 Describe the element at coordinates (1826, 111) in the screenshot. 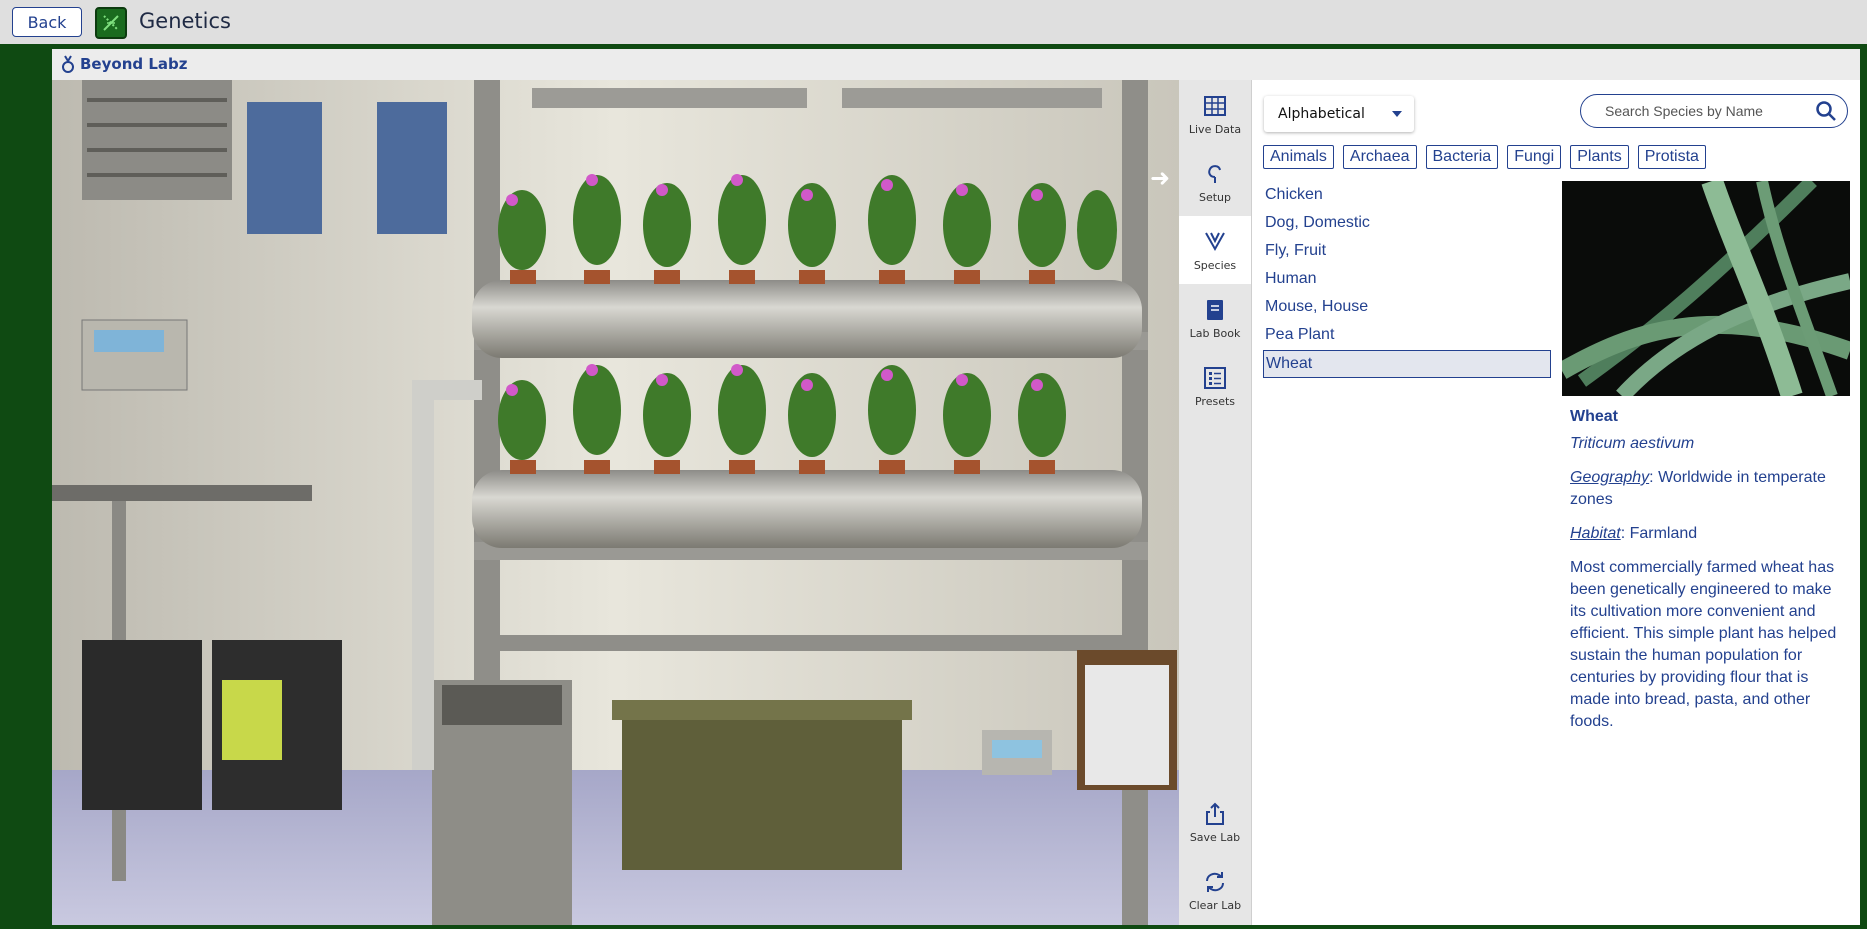

I see `search-icon` at that location.